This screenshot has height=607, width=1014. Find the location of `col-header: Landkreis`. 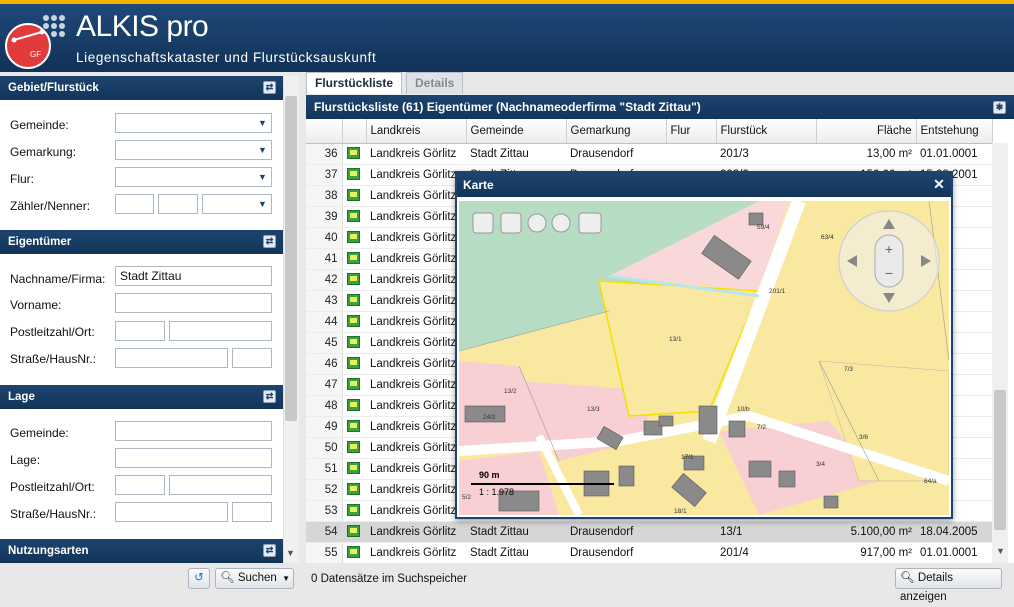

col-header: Landkreis is located at coordinates (416, 131).